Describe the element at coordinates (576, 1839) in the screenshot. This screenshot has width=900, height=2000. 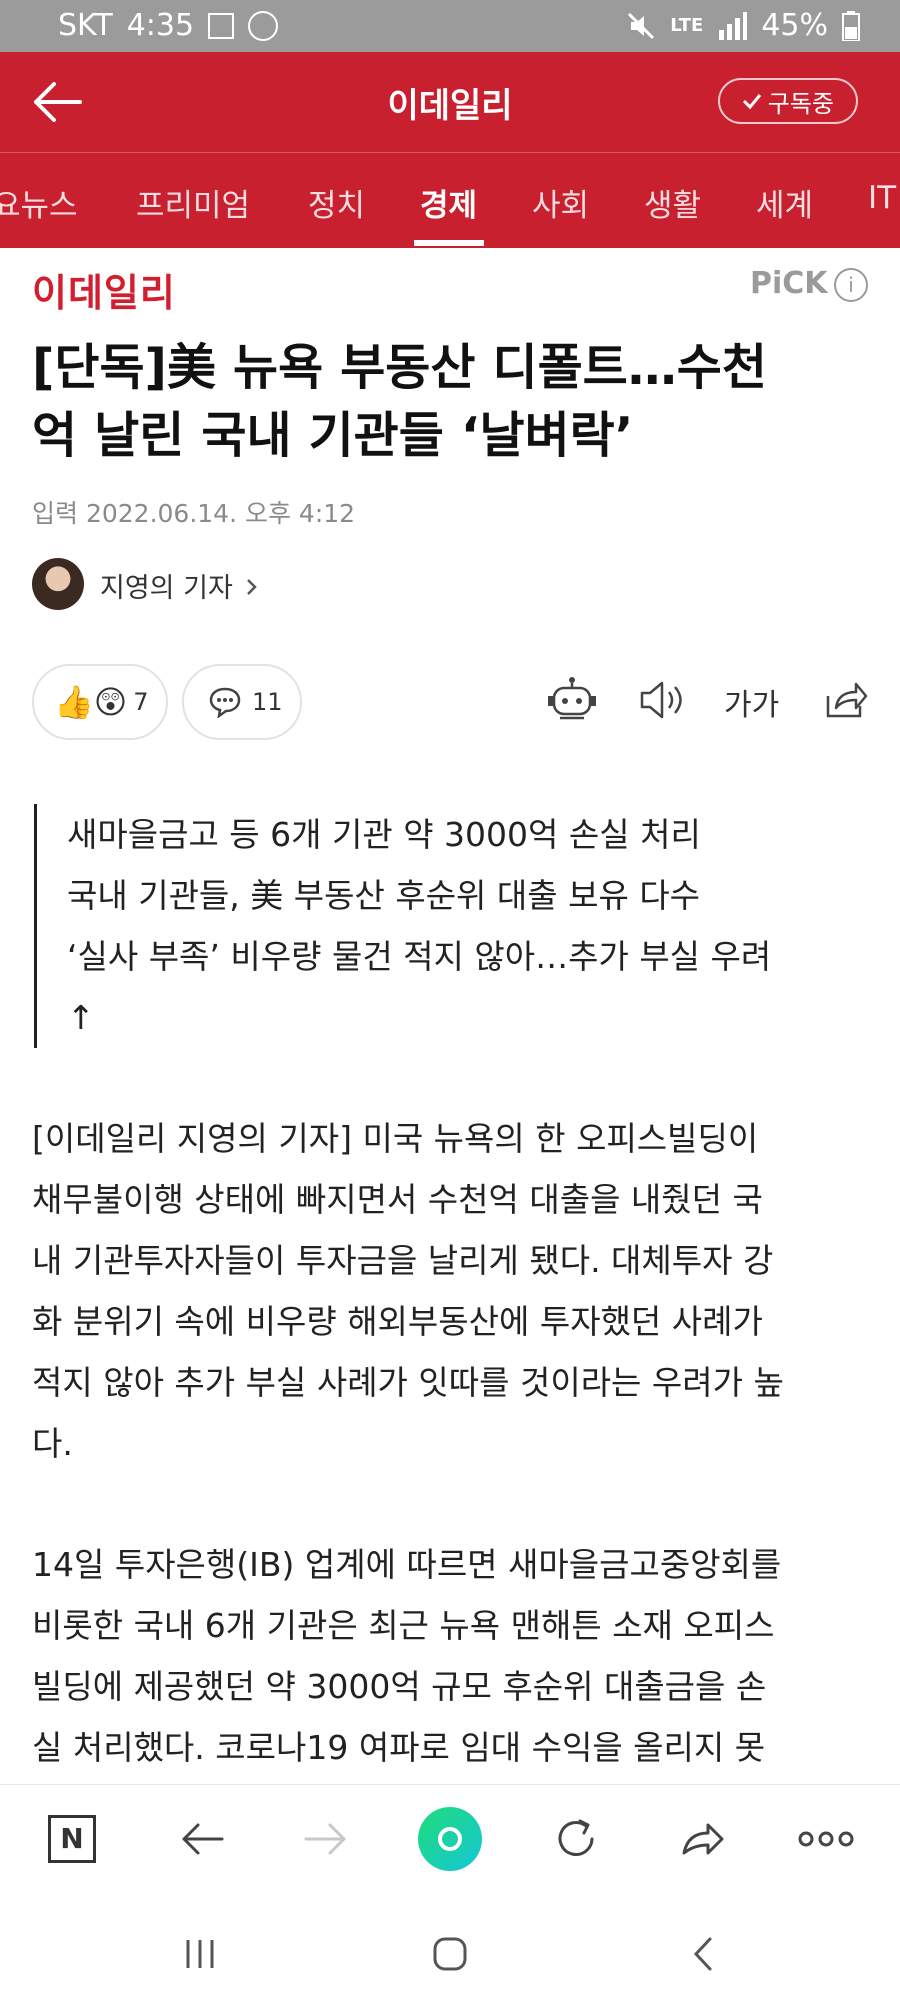
I see `refresh-icon` at that location.